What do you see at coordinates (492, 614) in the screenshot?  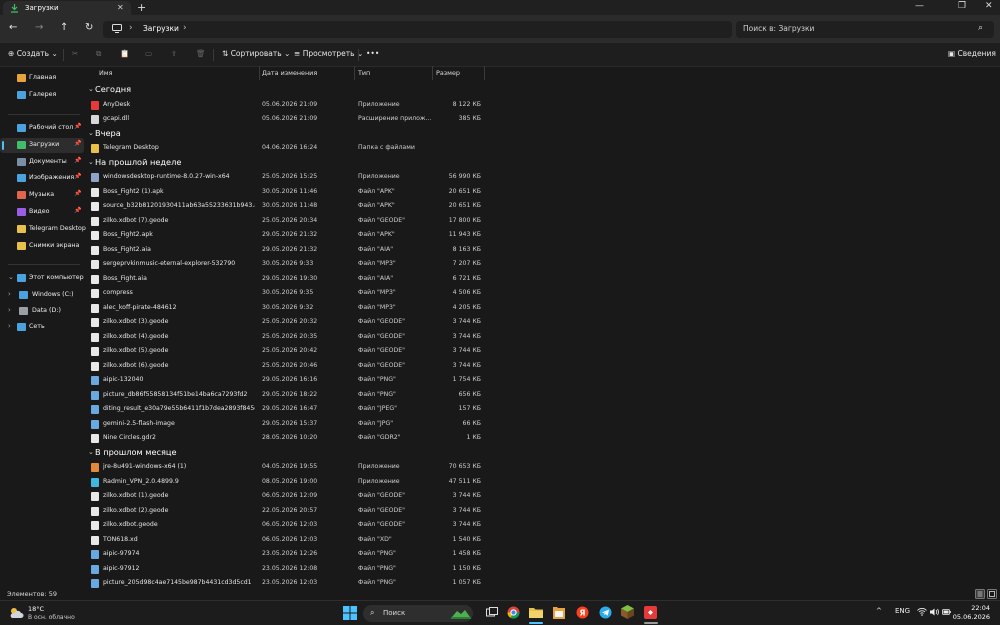 I see `task-view-icon` at bounding box center [492, 614].